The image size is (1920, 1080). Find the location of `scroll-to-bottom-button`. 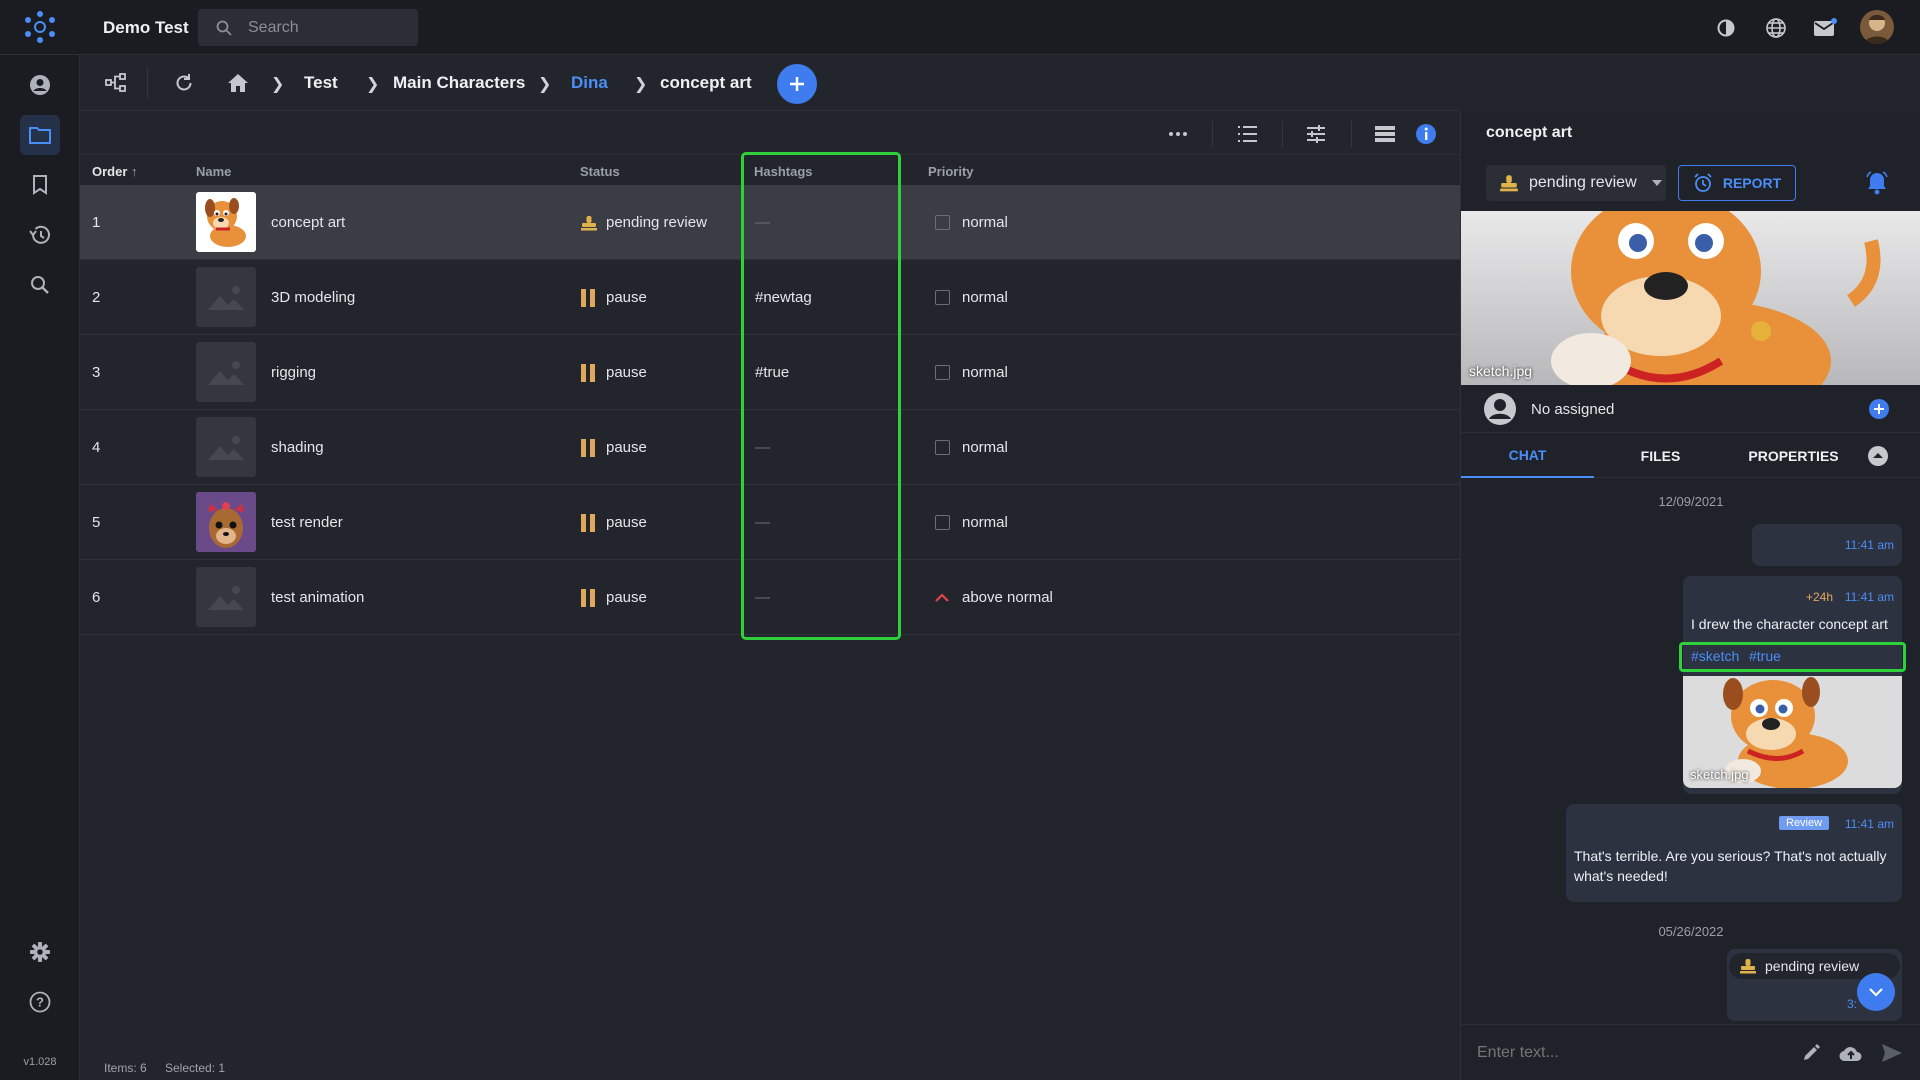

scroll-to-bottom-button is located at coordinates (1876, 992).